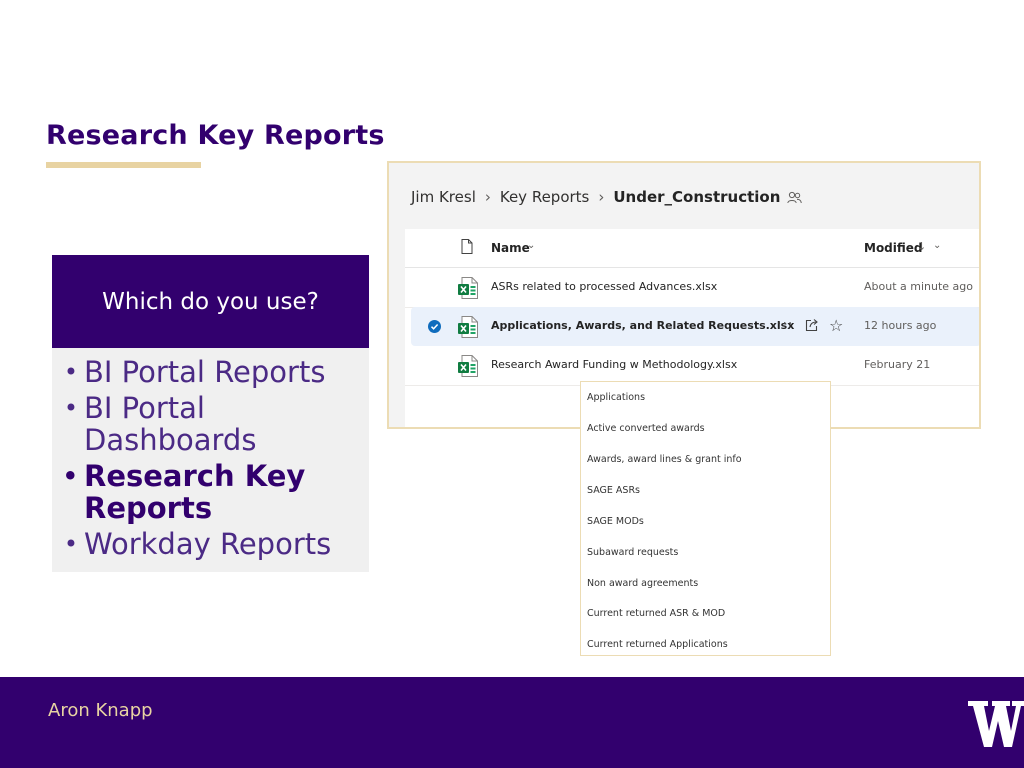  What do you see at coordinates (604, 286) in the screenshot?
I see `file-name: ASRs related to processed Advances.xlsx` at bounding box center [604, 286].